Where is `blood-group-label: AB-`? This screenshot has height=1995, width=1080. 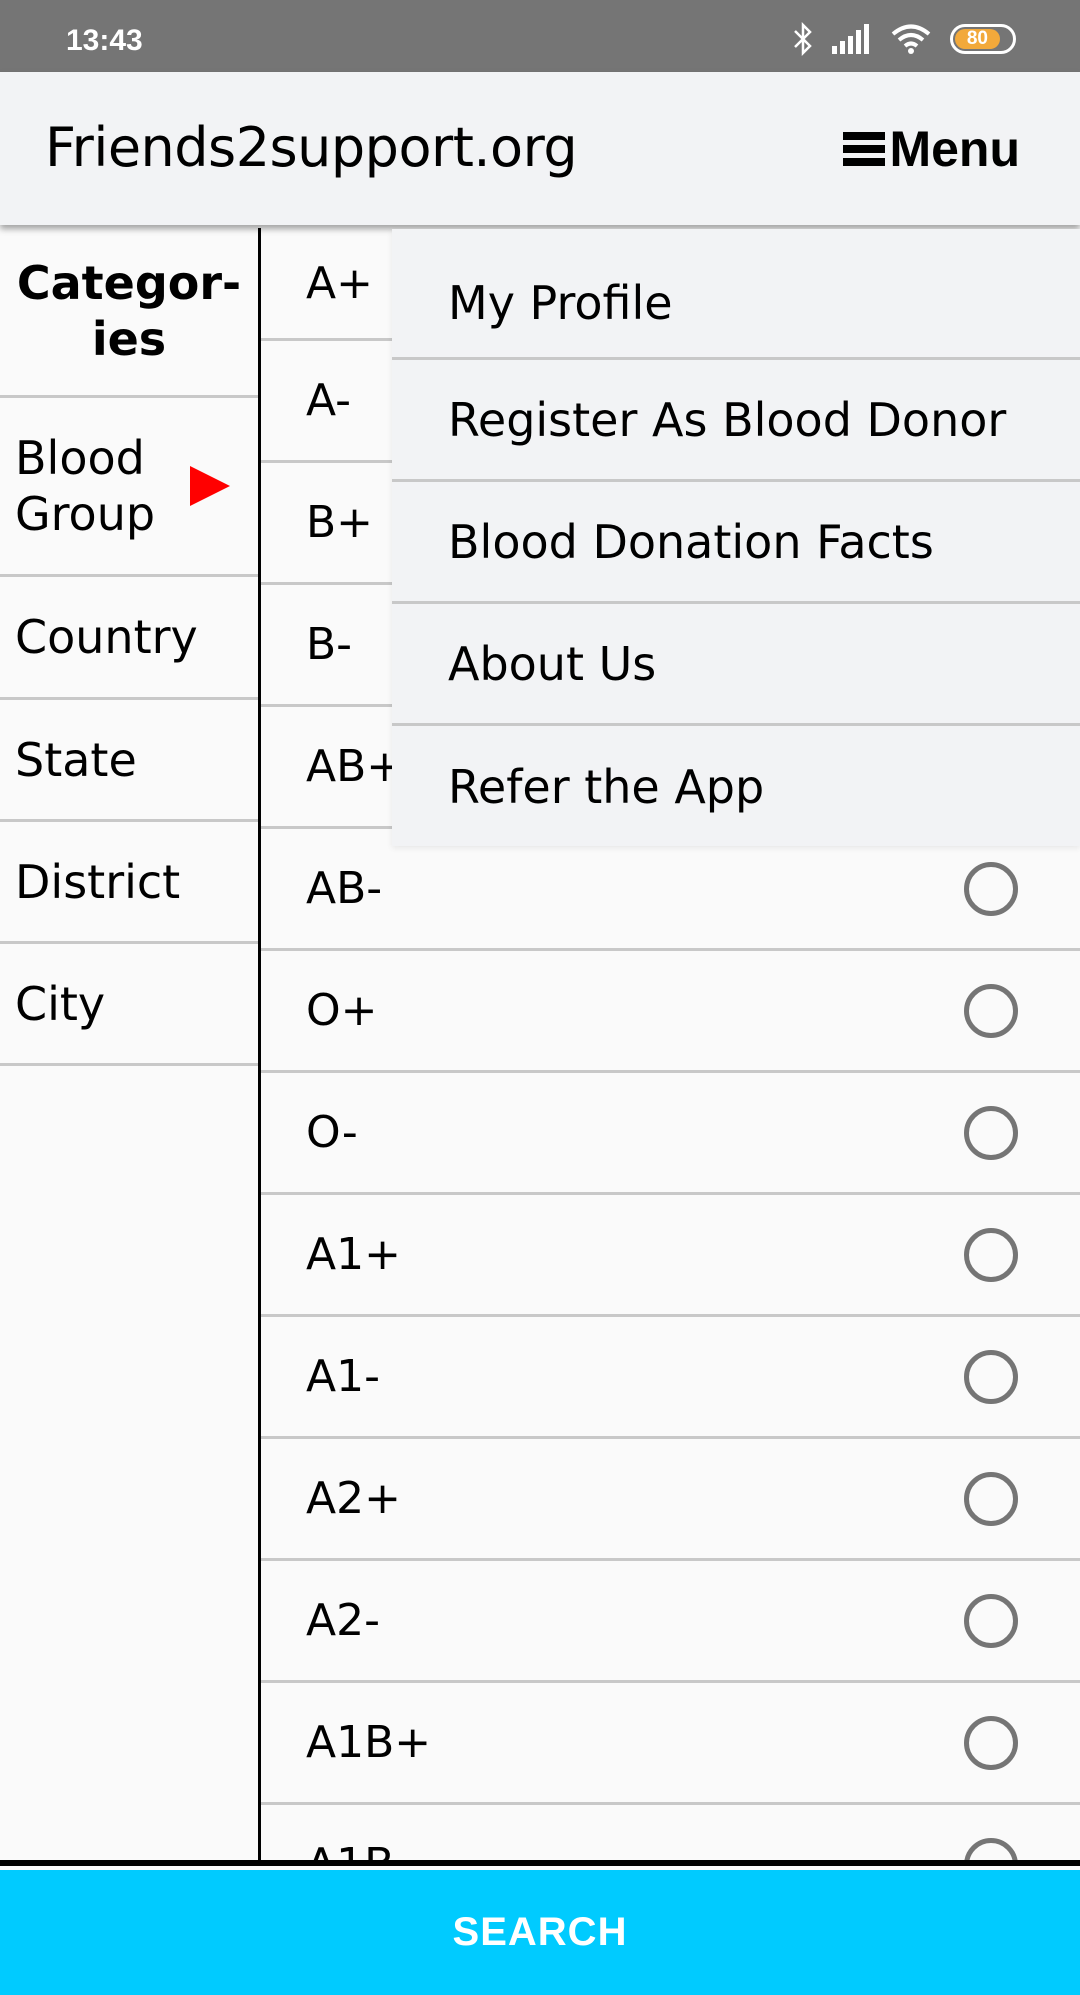 blood-group-label: AB- is located at coordinates (344, 888).